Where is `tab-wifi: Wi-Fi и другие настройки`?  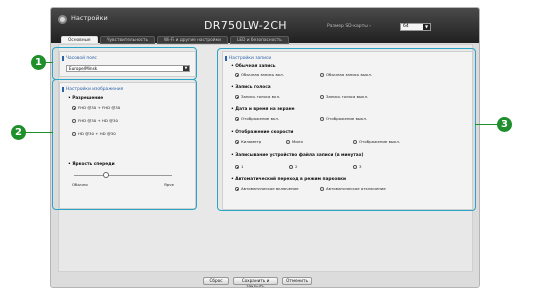 tab-wifi: Wi-Fi и другие настройки is located at coordinates (192, 40).